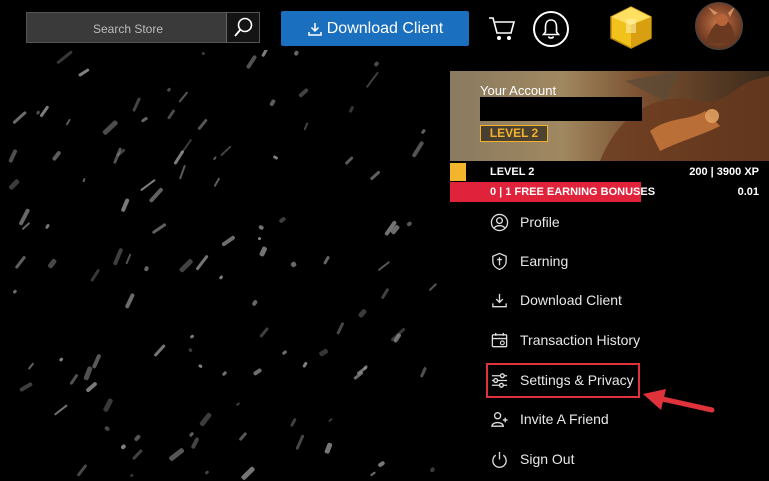 The height and width of the screenshot is (481, 769). I want to click on menu-item-label: Invite A Friend, so click(564, 419).